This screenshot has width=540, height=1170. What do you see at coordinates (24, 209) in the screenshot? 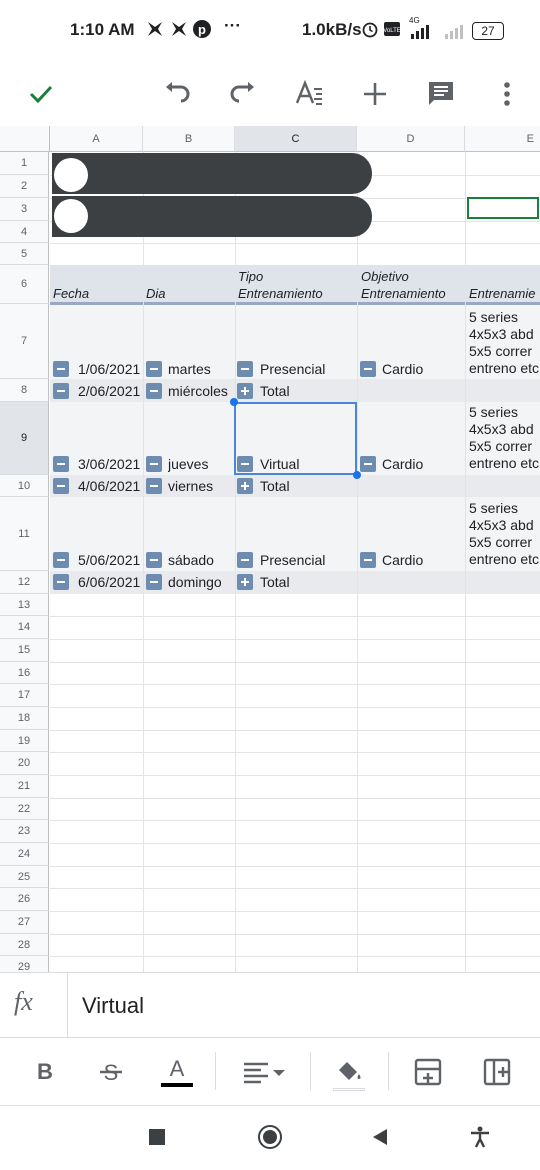
I see `row-header: 3` at bounding box center [24, 209].